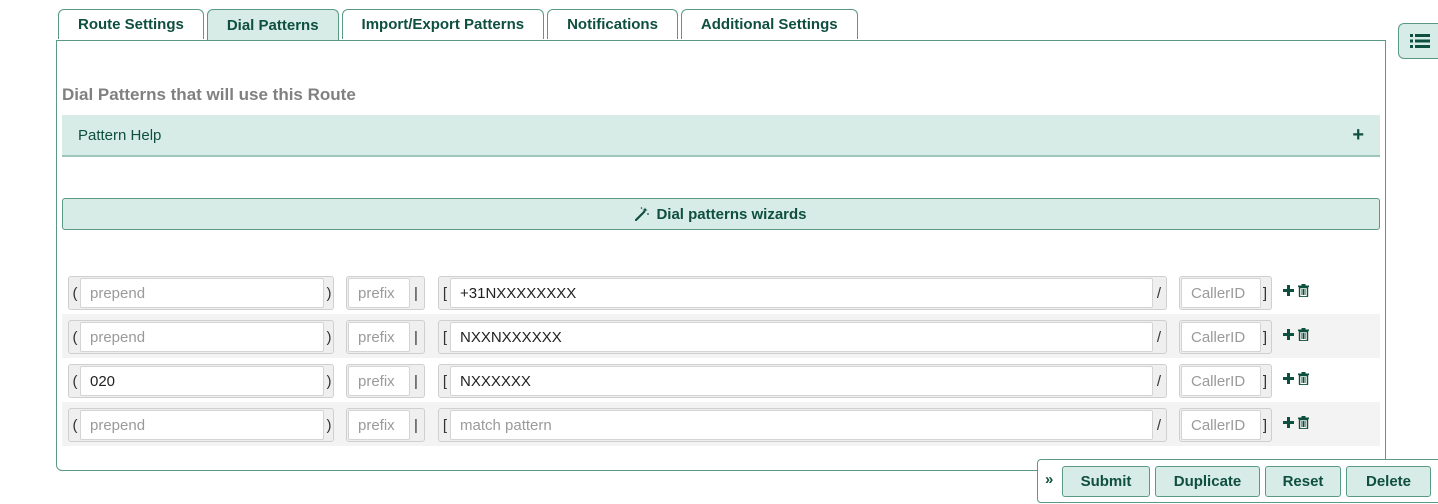 This screenshot has height=504, width=1438. I want to click on action-footer: » Submit Duplicate Reset Delete, so click(1237, 481).